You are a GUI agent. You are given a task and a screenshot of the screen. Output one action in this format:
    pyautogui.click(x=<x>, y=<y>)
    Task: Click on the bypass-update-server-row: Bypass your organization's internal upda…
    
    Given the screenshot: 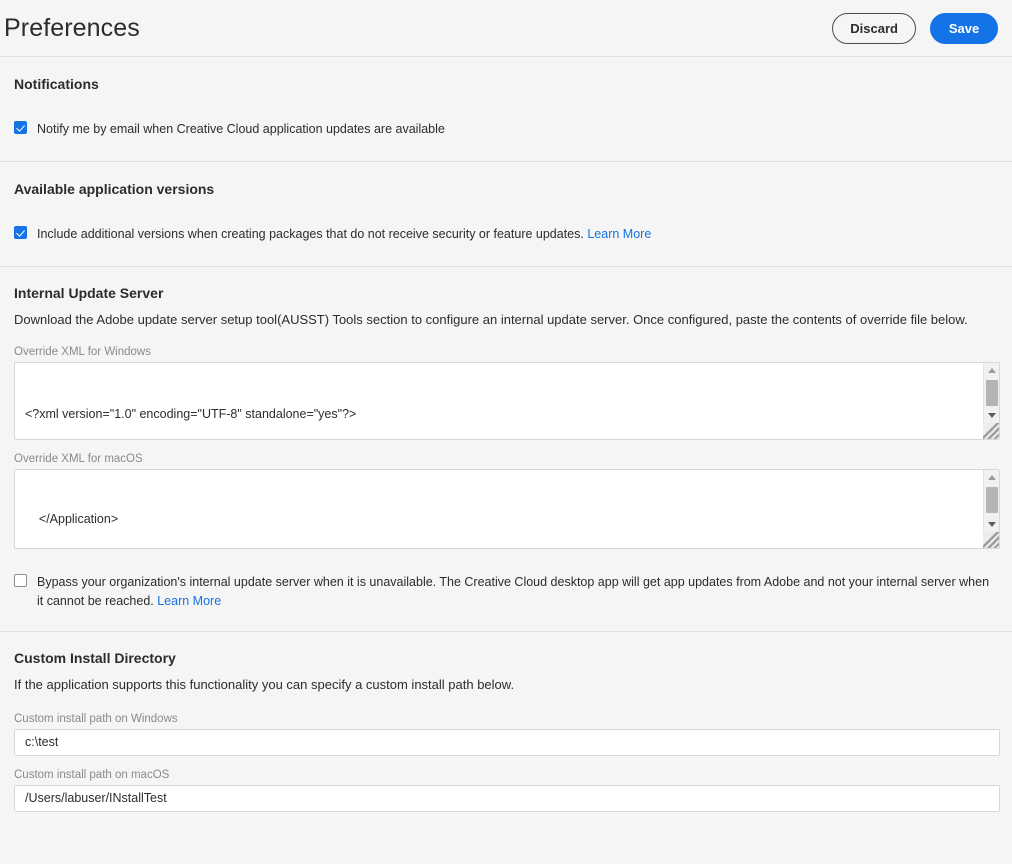 What is the action you would take?
    pyautogui.click(x=506, y=592)
    